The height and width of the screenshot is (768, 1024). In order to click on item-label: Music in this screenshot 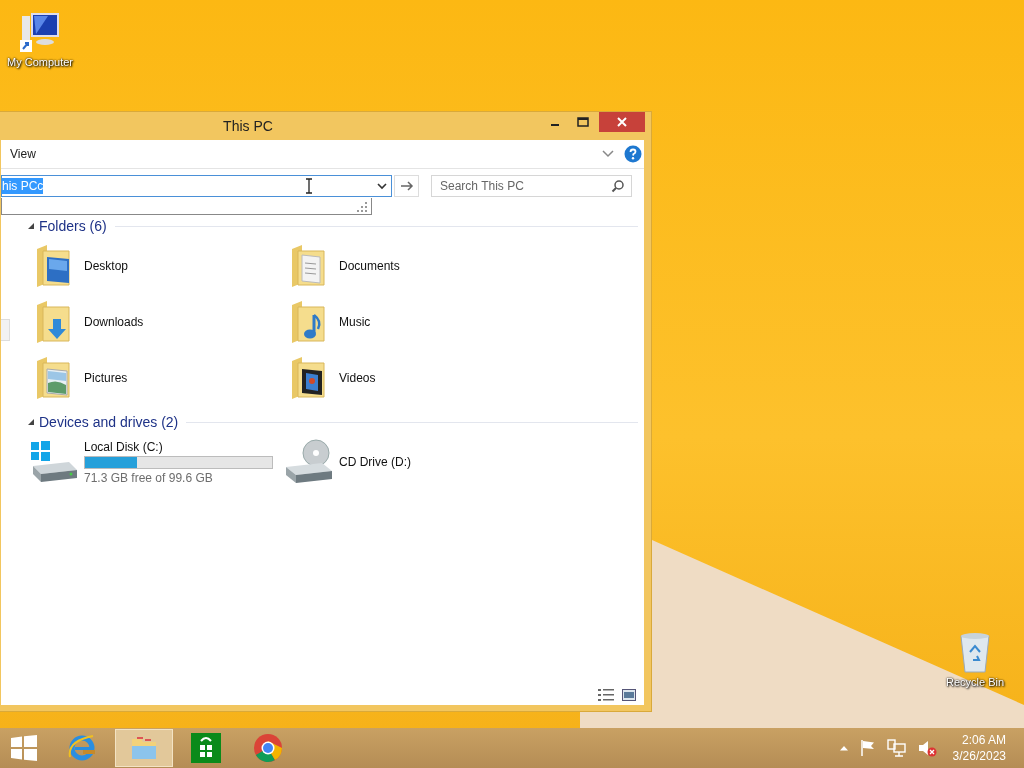, I will do `click(355, 322)`.